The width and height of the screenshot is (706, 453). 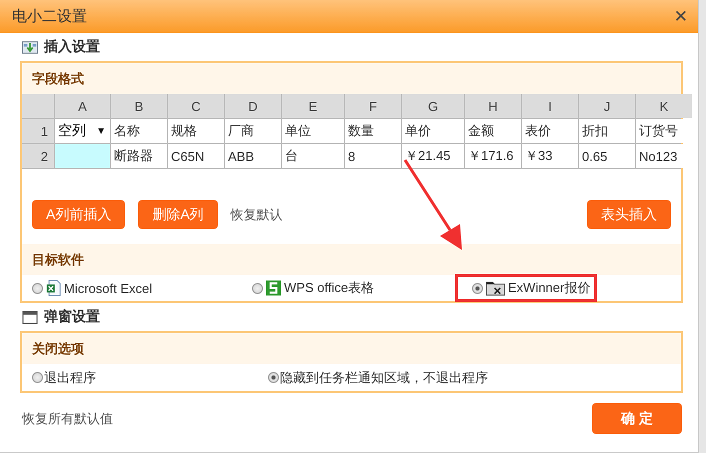 I want to click on option-label: ExWinner报价, so click(x=549, y=288).